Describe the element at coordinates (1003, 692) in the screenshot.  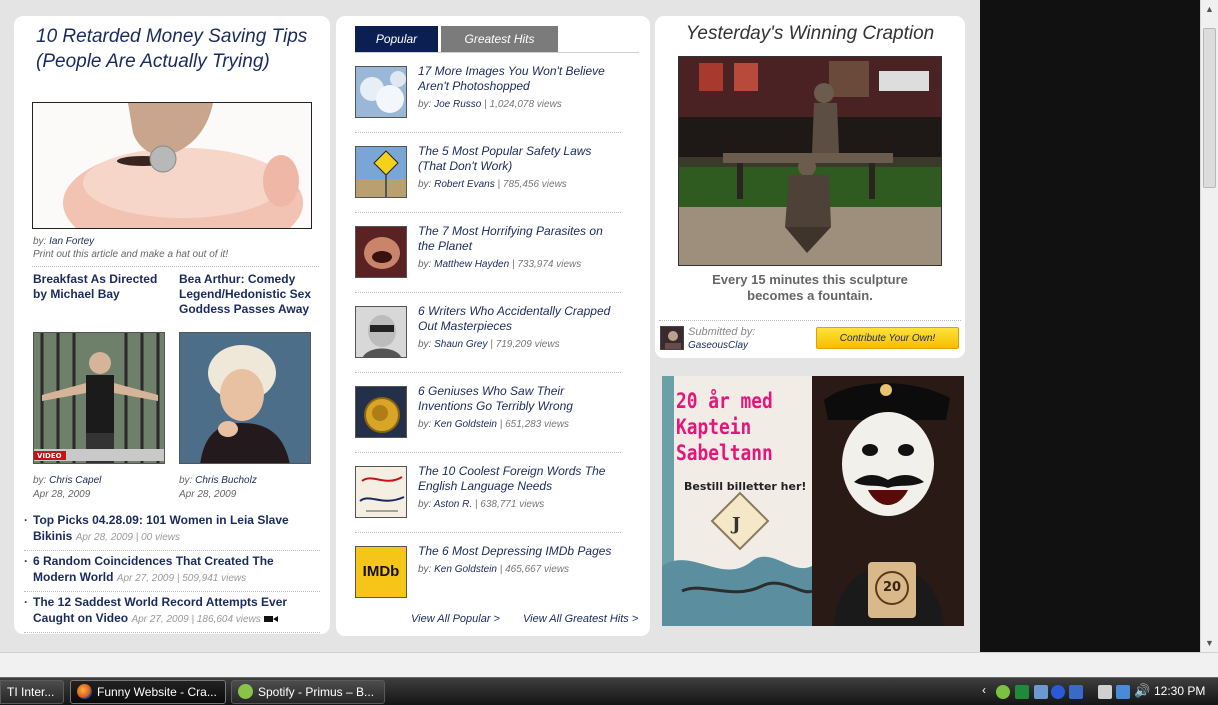
I see `spotify-tray-icon` at that location.